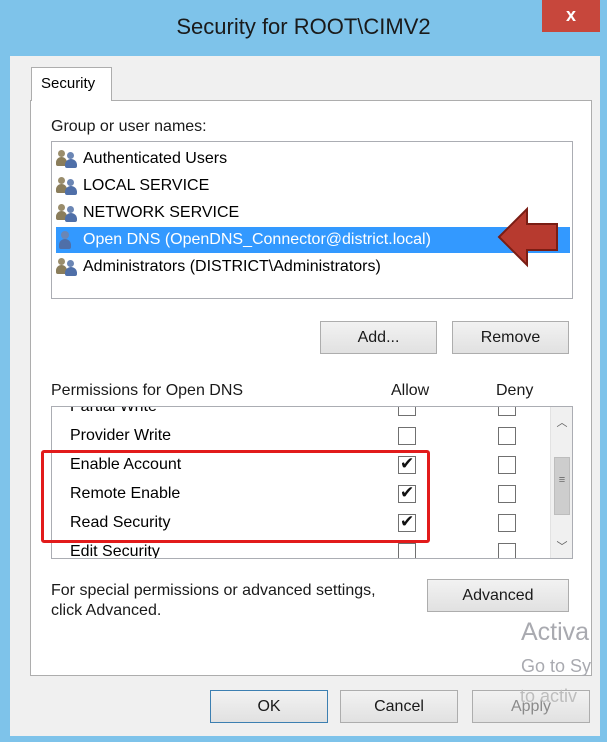 The width and height of the screenshot is (607, 742). I want to click on tab-security: Security, so click(71, 84).